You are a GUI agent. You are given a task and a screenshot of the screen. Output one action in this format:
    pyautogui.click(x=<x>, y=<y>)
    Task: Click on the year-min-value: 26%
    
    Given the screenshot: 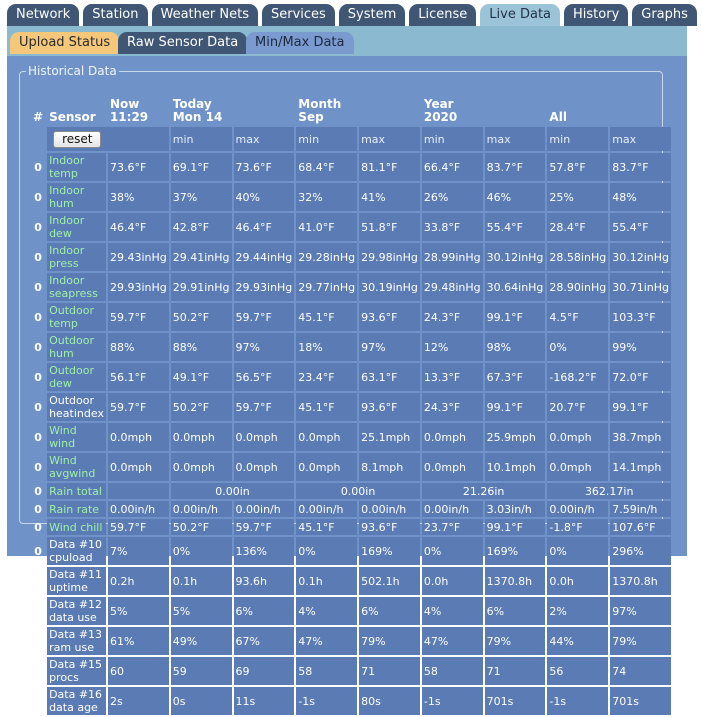 What is the action you would take?
    pyautogui.click(x=452, y=197)
    